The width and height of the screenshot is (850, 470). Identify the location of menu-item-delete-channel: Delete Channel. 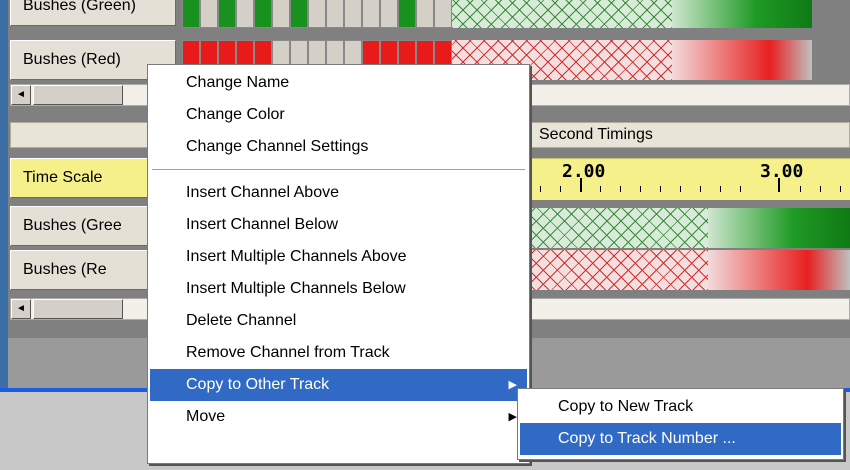
(338, 321).